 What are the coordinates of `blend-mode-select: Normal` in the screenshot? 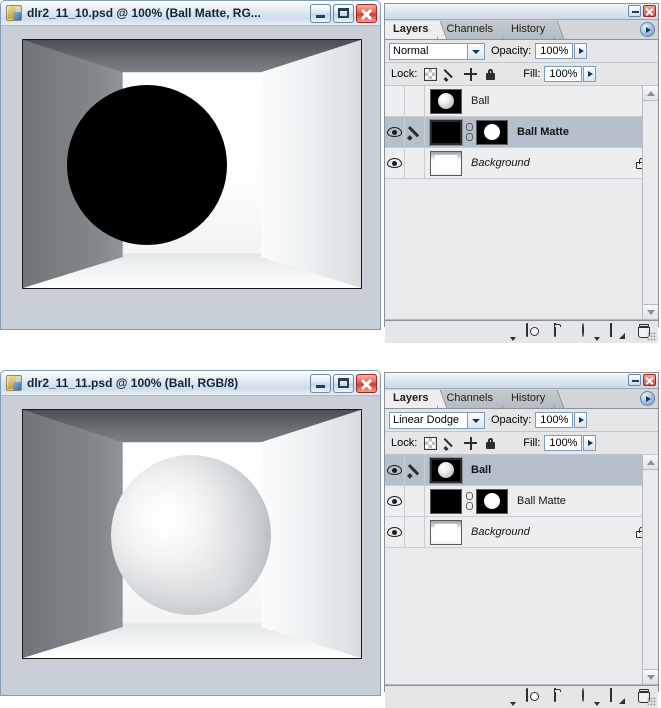 It's located at (437, 51).